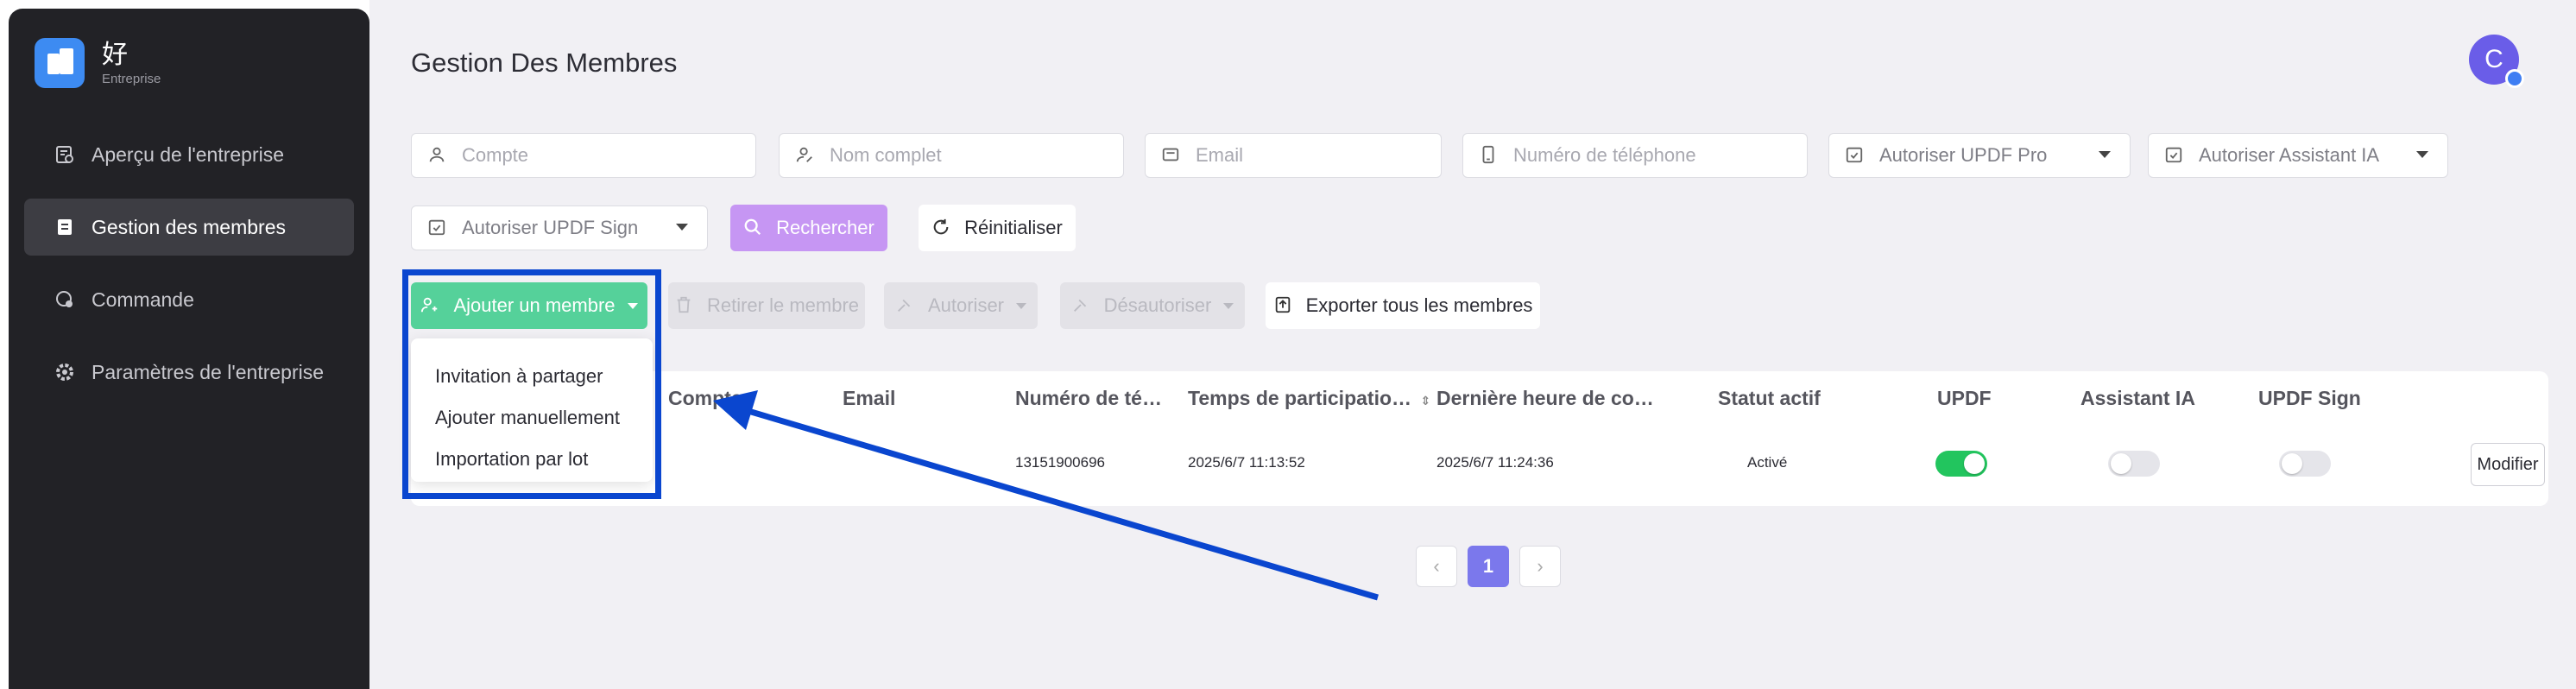 The width and height of the screenshot is (2576, 689). Describe the element at coordinates (1488, 566) in the screenshot. I see `page-button-1: 1` at that location.